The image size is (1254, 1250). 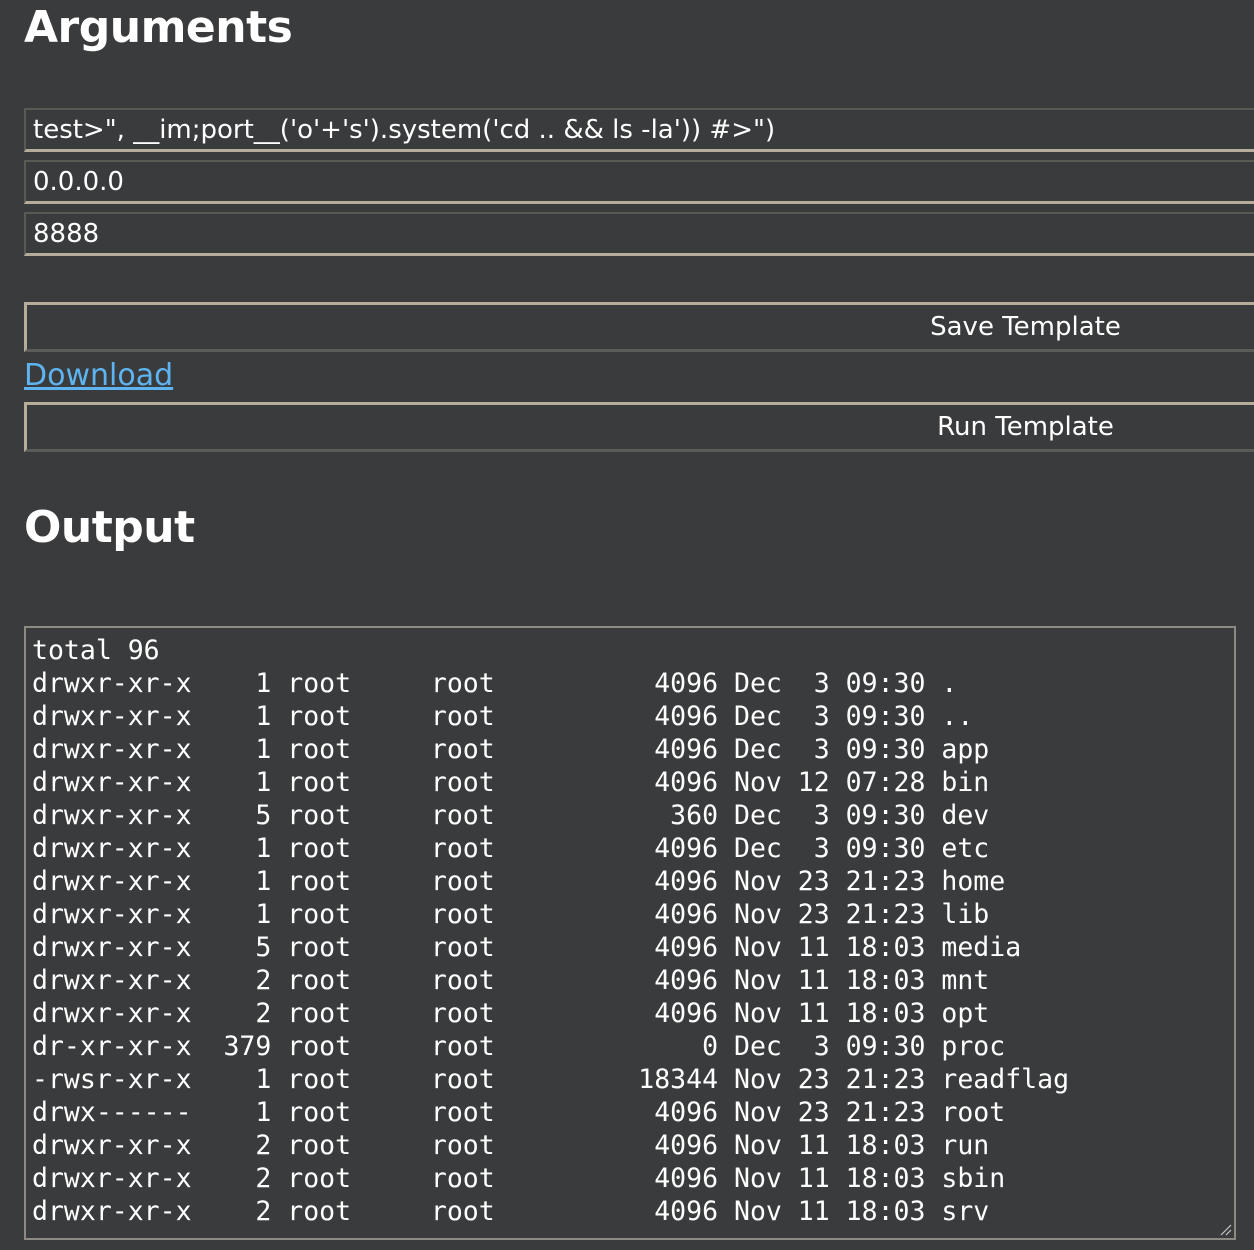 I want to click on command-input, so click(x=639, y=130).